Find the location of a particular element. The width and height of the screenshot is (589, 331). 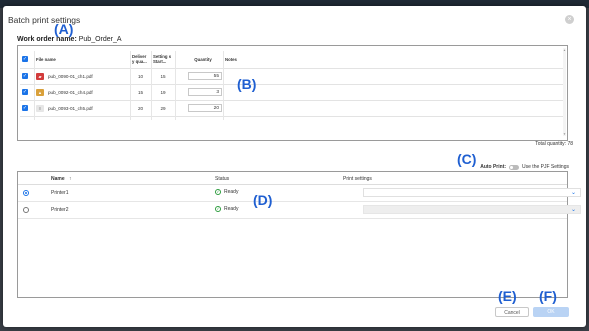

auto-print-label: Auto Print: is located at coordinates (493, 167).